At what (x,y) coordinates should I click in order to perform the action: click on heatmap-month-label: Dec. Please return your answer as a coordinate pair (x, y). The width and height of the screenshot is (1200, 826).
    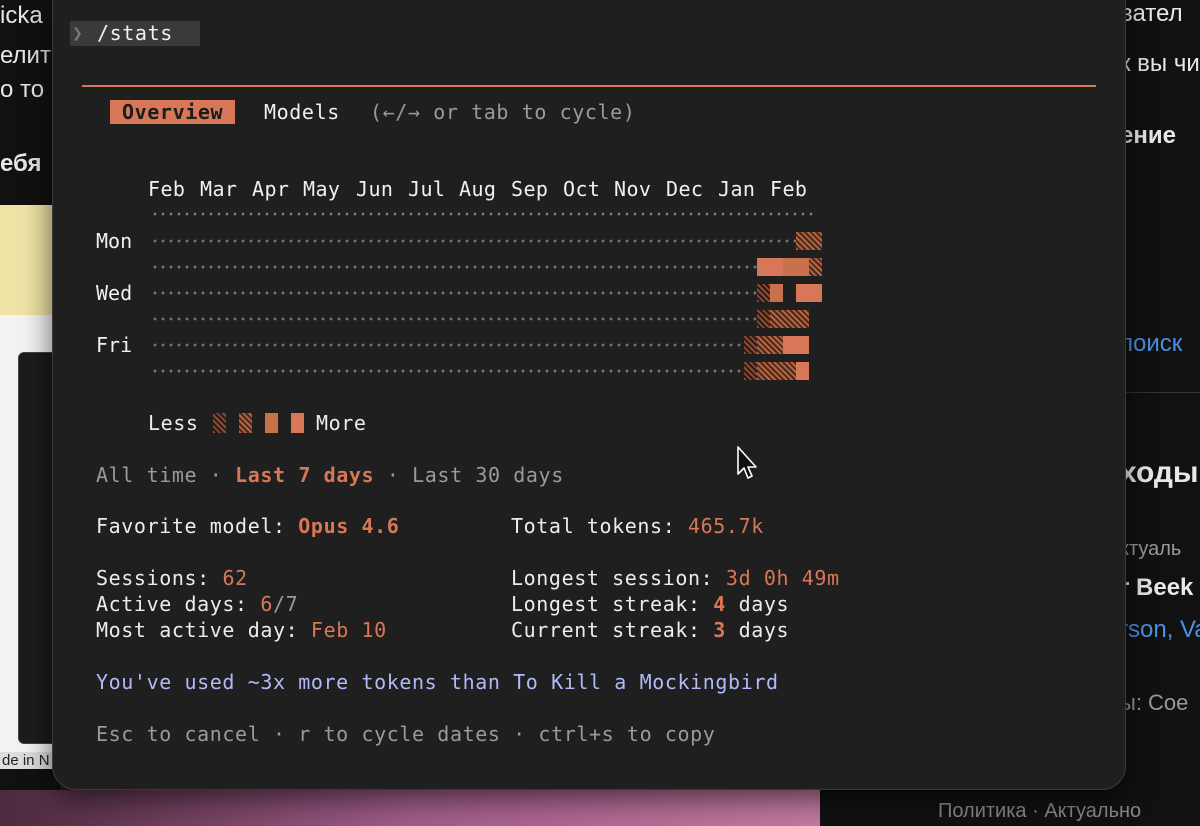
    Looking at the image, I should click on (685, 189).